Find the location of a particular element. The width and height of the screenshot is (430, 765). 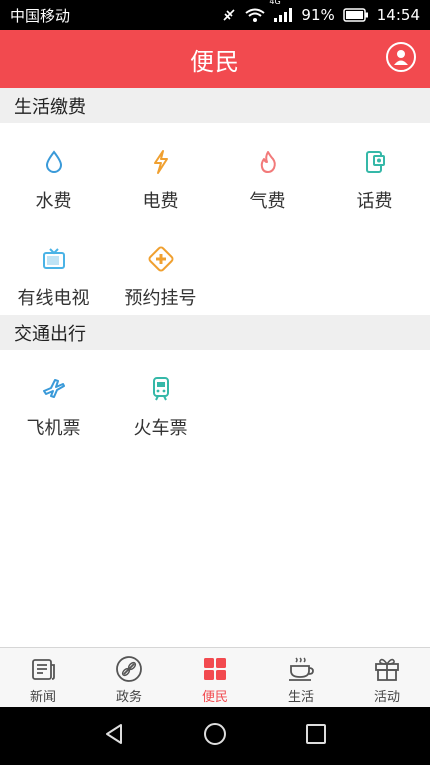

tile-label: 飞机票 is located at coordinates (53, 428).